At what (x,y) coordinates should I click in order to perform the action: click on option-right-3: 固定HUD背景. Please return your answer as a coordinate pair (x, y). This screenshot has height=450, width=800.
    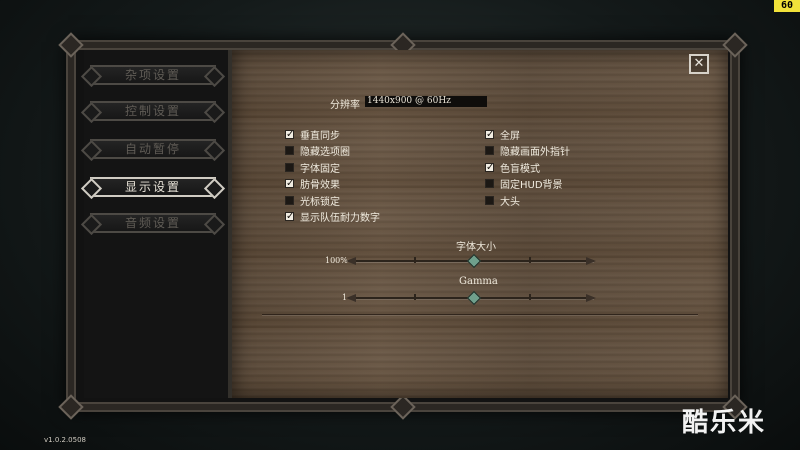
    Looking at the image, I should click on (524, 184).